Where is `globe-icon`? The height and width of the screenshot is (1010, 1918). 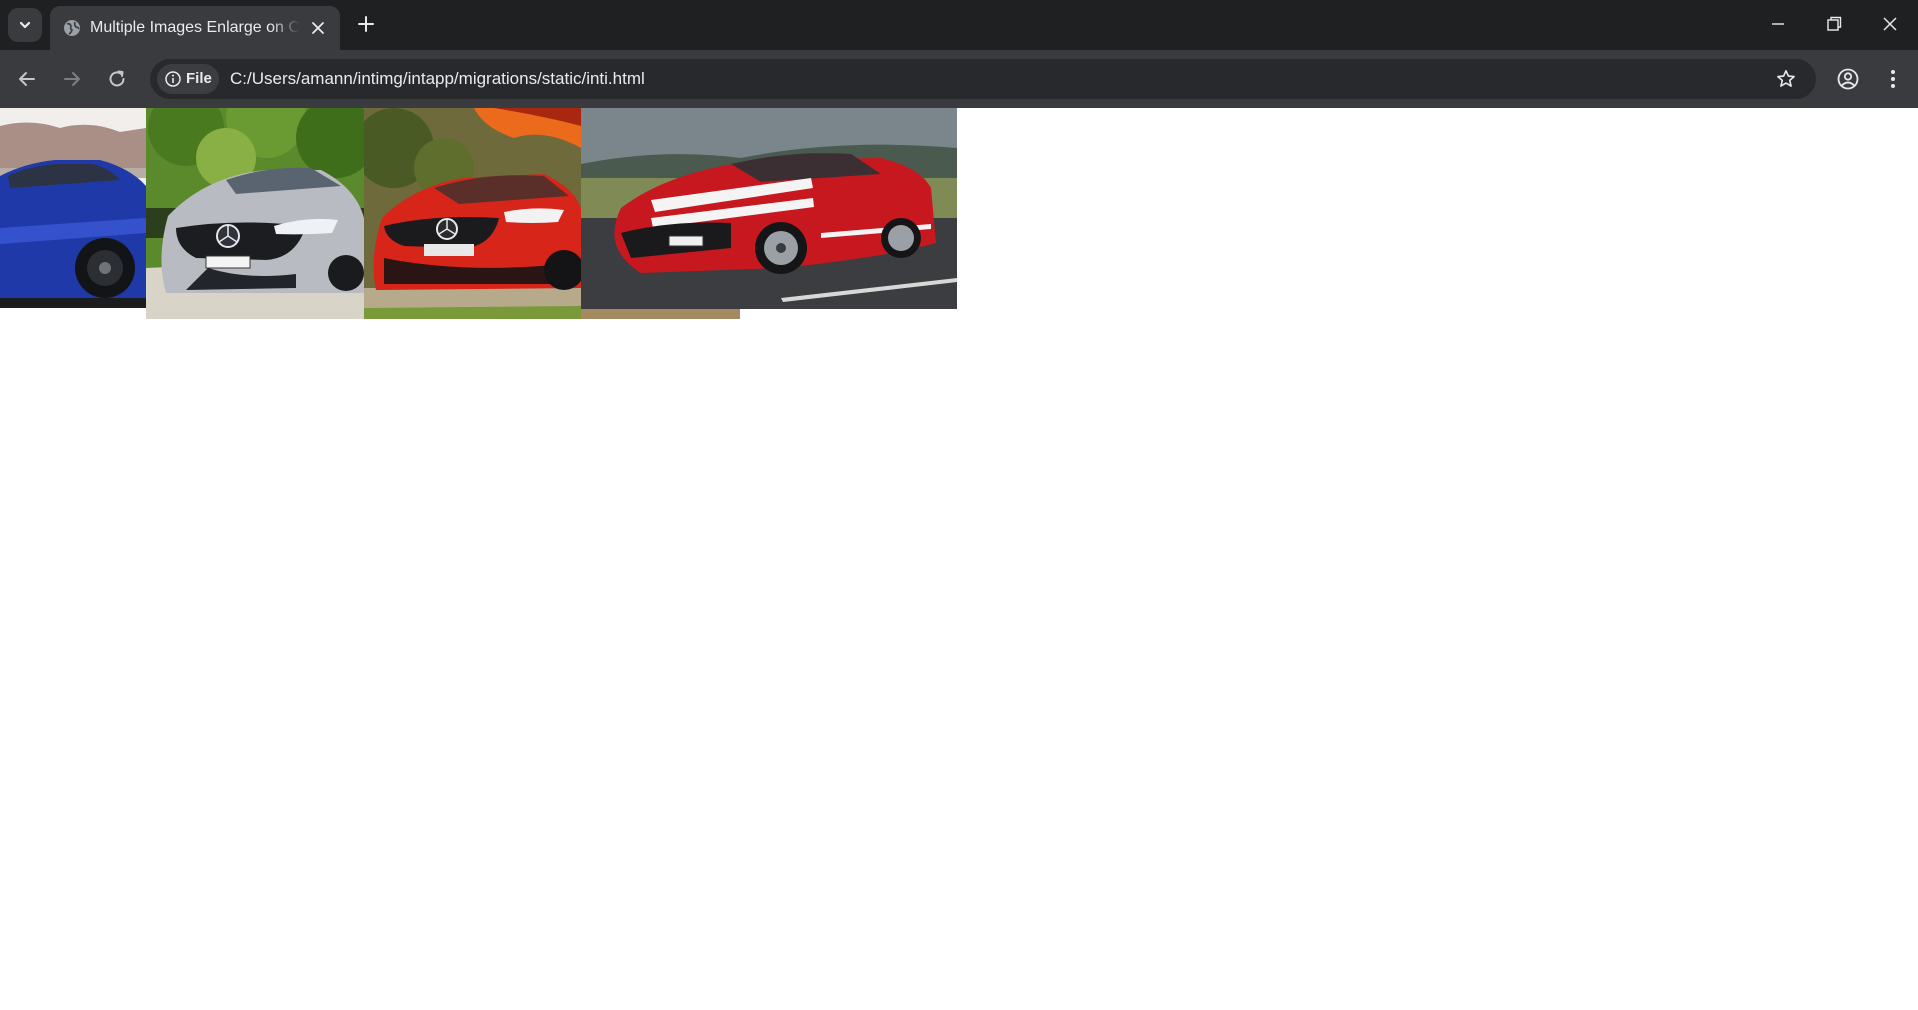
globe-icon is located at coordinates (72, 28).